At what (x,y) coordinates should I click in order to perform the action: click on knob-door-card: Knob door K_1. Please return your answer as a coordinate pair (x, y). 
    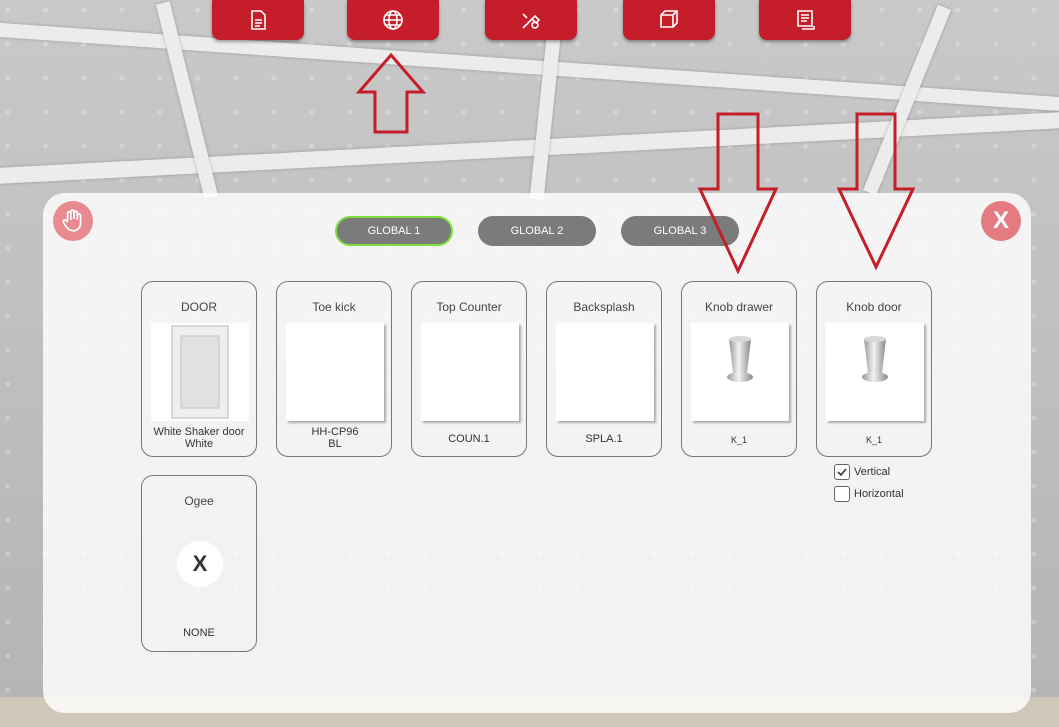
    Looking at the image, I should click on (874, 369).